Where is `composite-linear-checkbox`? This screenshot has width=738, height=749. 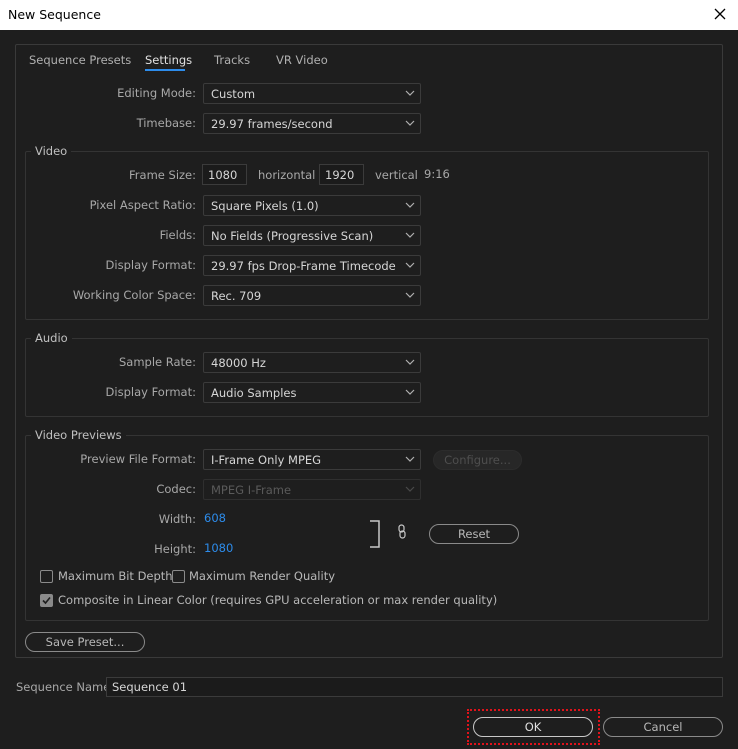 composite-linear-checkbox is located at coordinates (46, 600).